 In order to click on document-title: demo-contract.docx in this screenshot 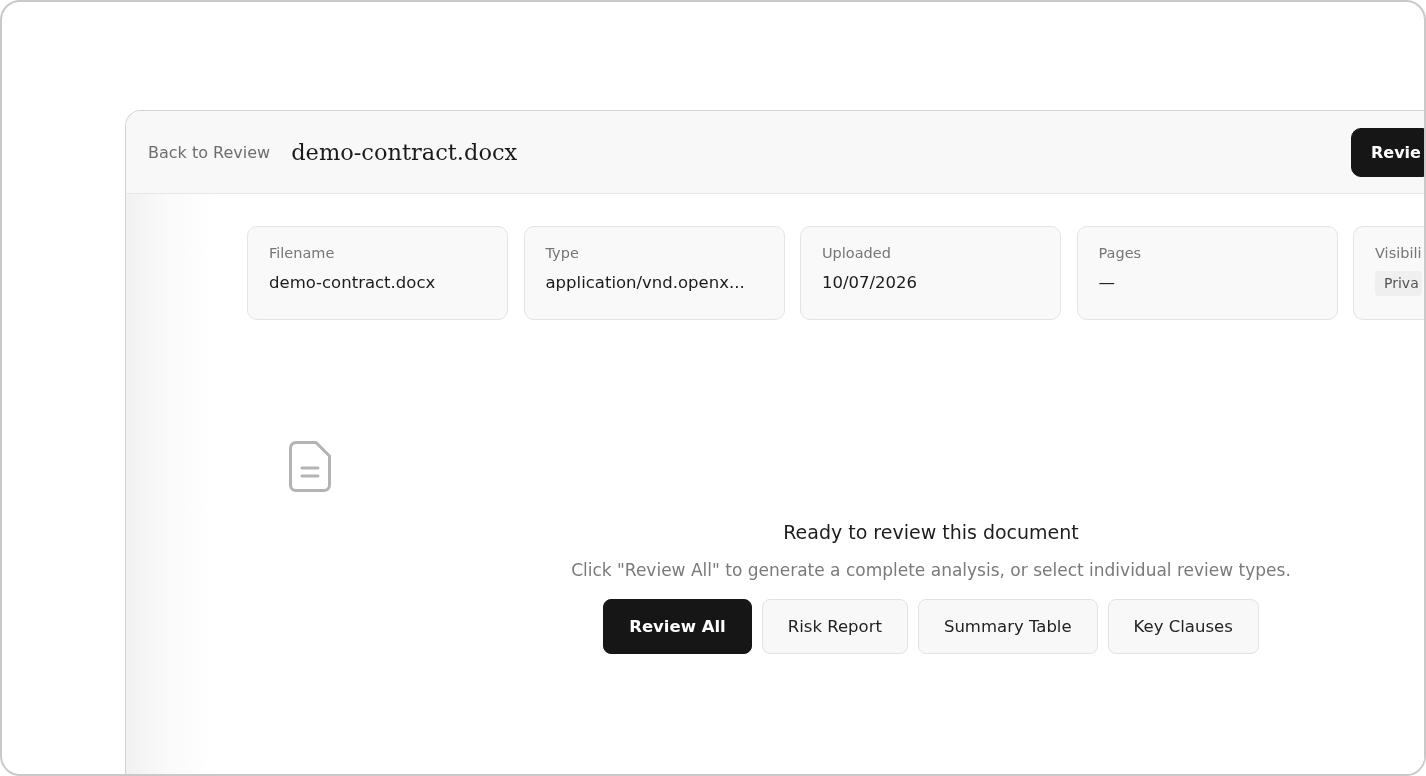, I will do `click(404, 152)`.